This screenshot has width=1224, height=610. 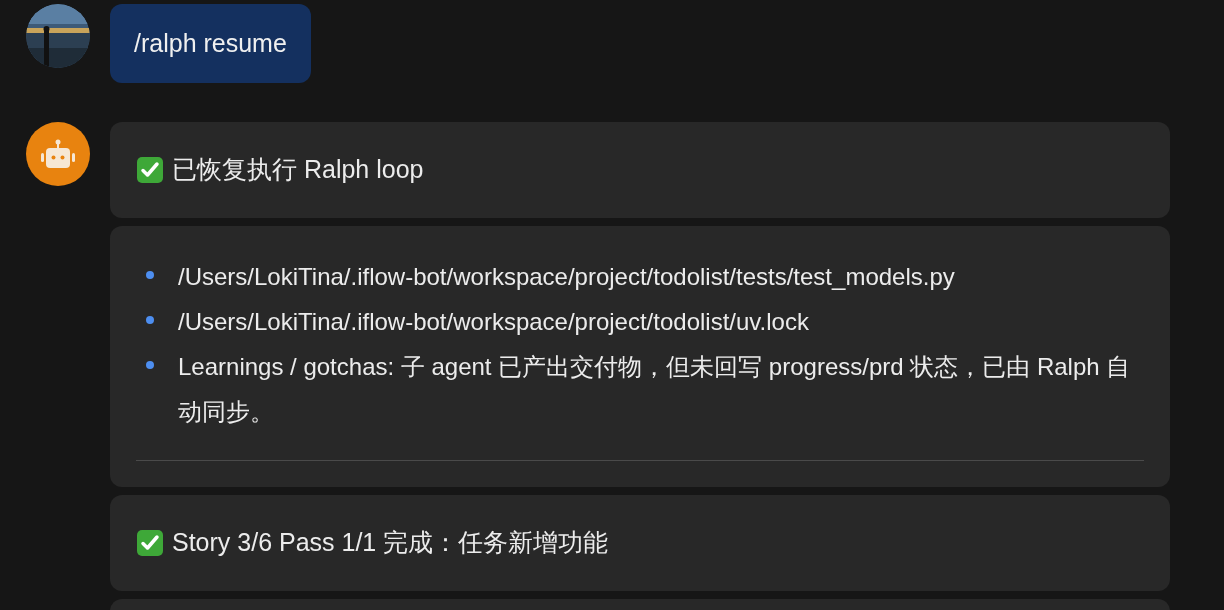 What do you see at coordinates (493, 322) in the screenshot?
I see `list-item-text: /Users/LokiTina/.iflow-bot/workspace/project/todolist/uv.lock` at bounding box center [493, 322].